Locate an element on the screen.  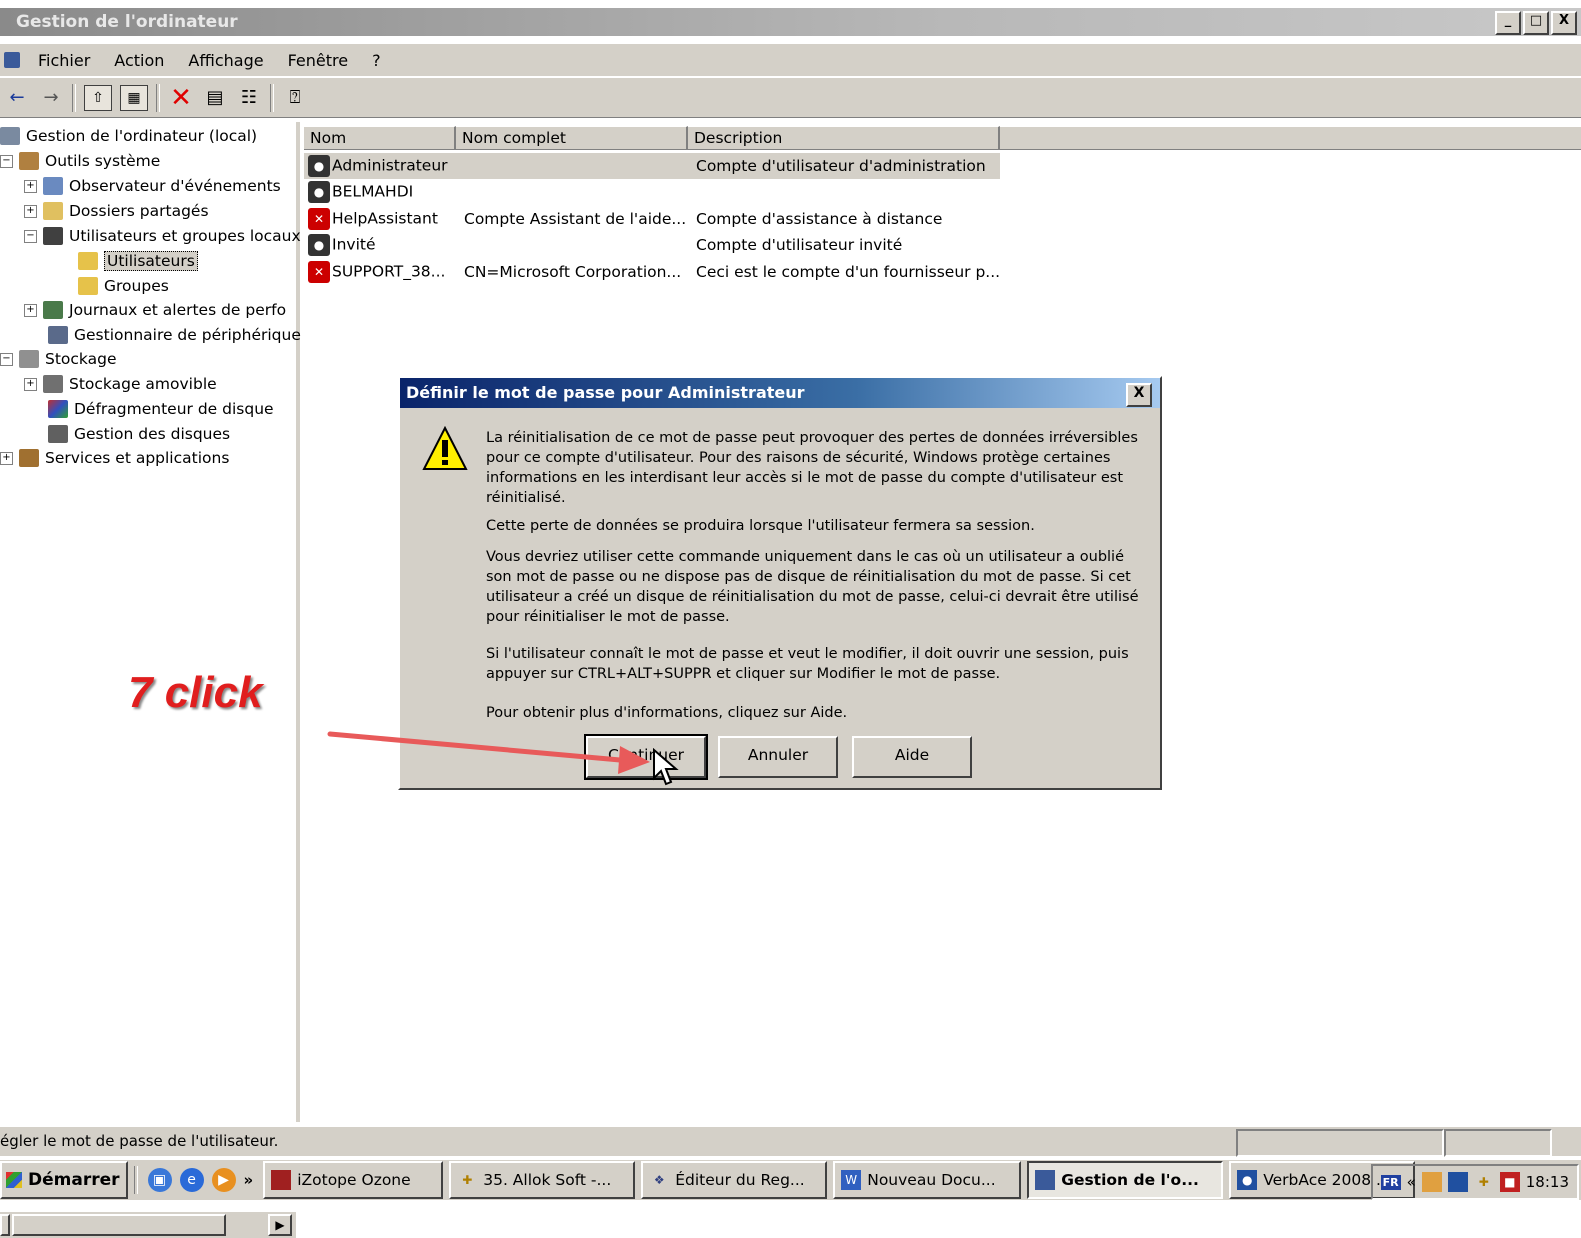
clock: 18:13 is located at coordinates (1547, 1182).